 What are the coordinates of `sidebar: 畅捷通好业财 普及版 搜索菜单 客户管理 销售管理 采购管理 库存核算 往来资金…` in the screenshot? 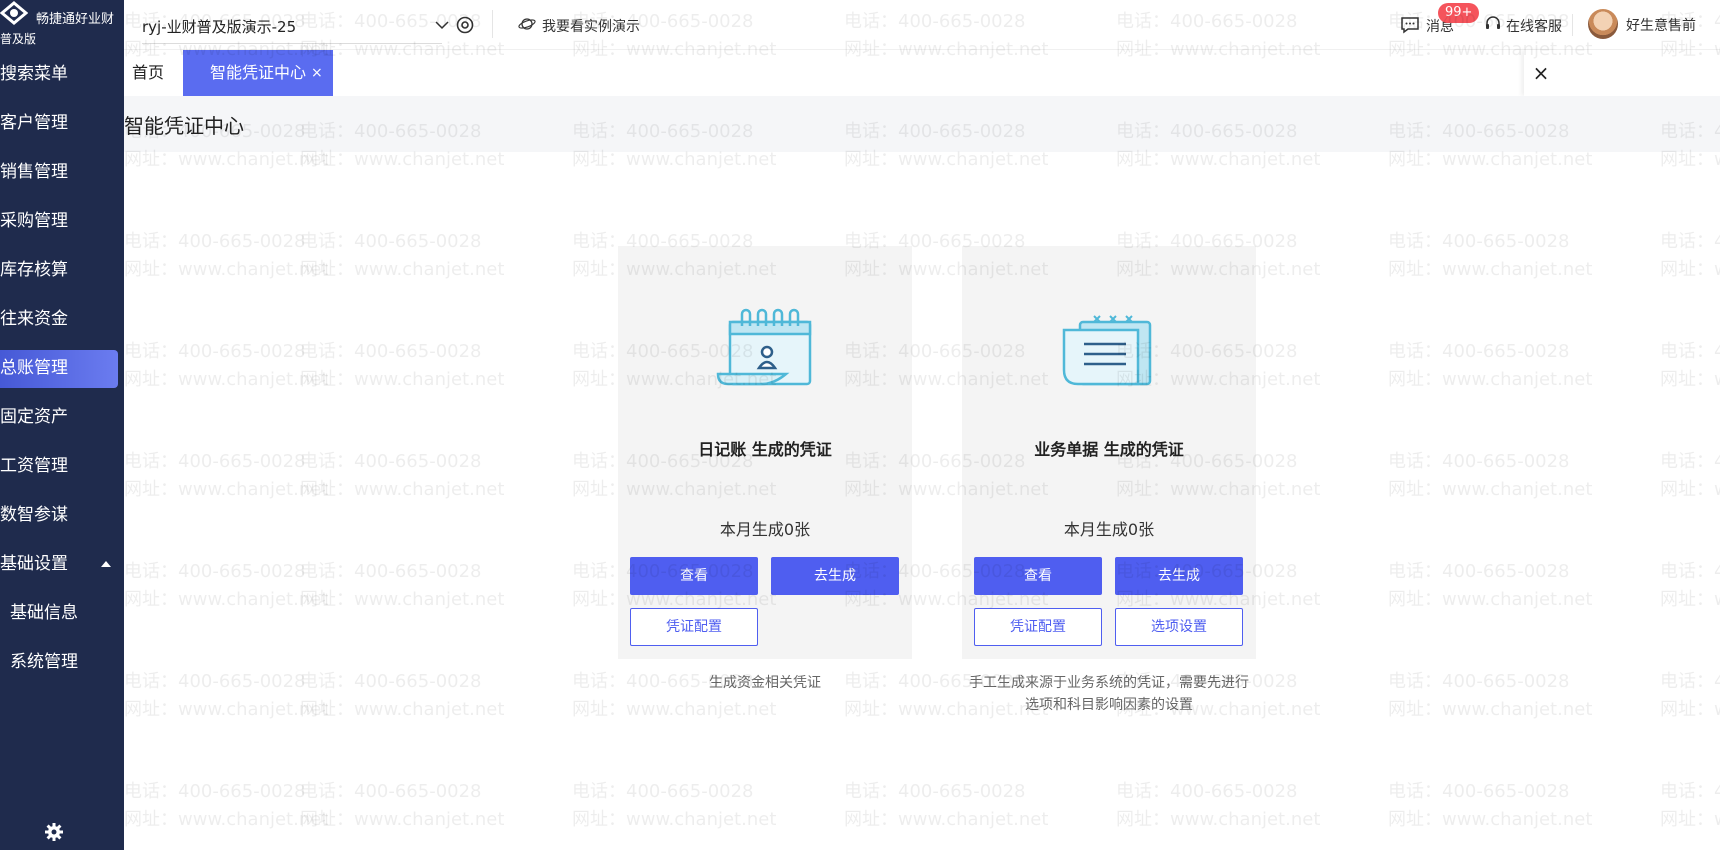 It's located at (62, 425).